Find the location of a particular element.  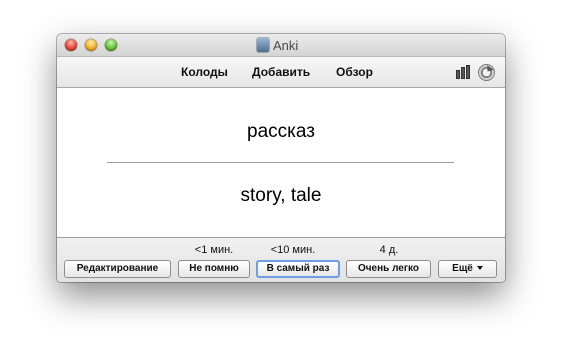

top-toolbar: Колоды Добавить Обзор is located at coordinates (281, 72).